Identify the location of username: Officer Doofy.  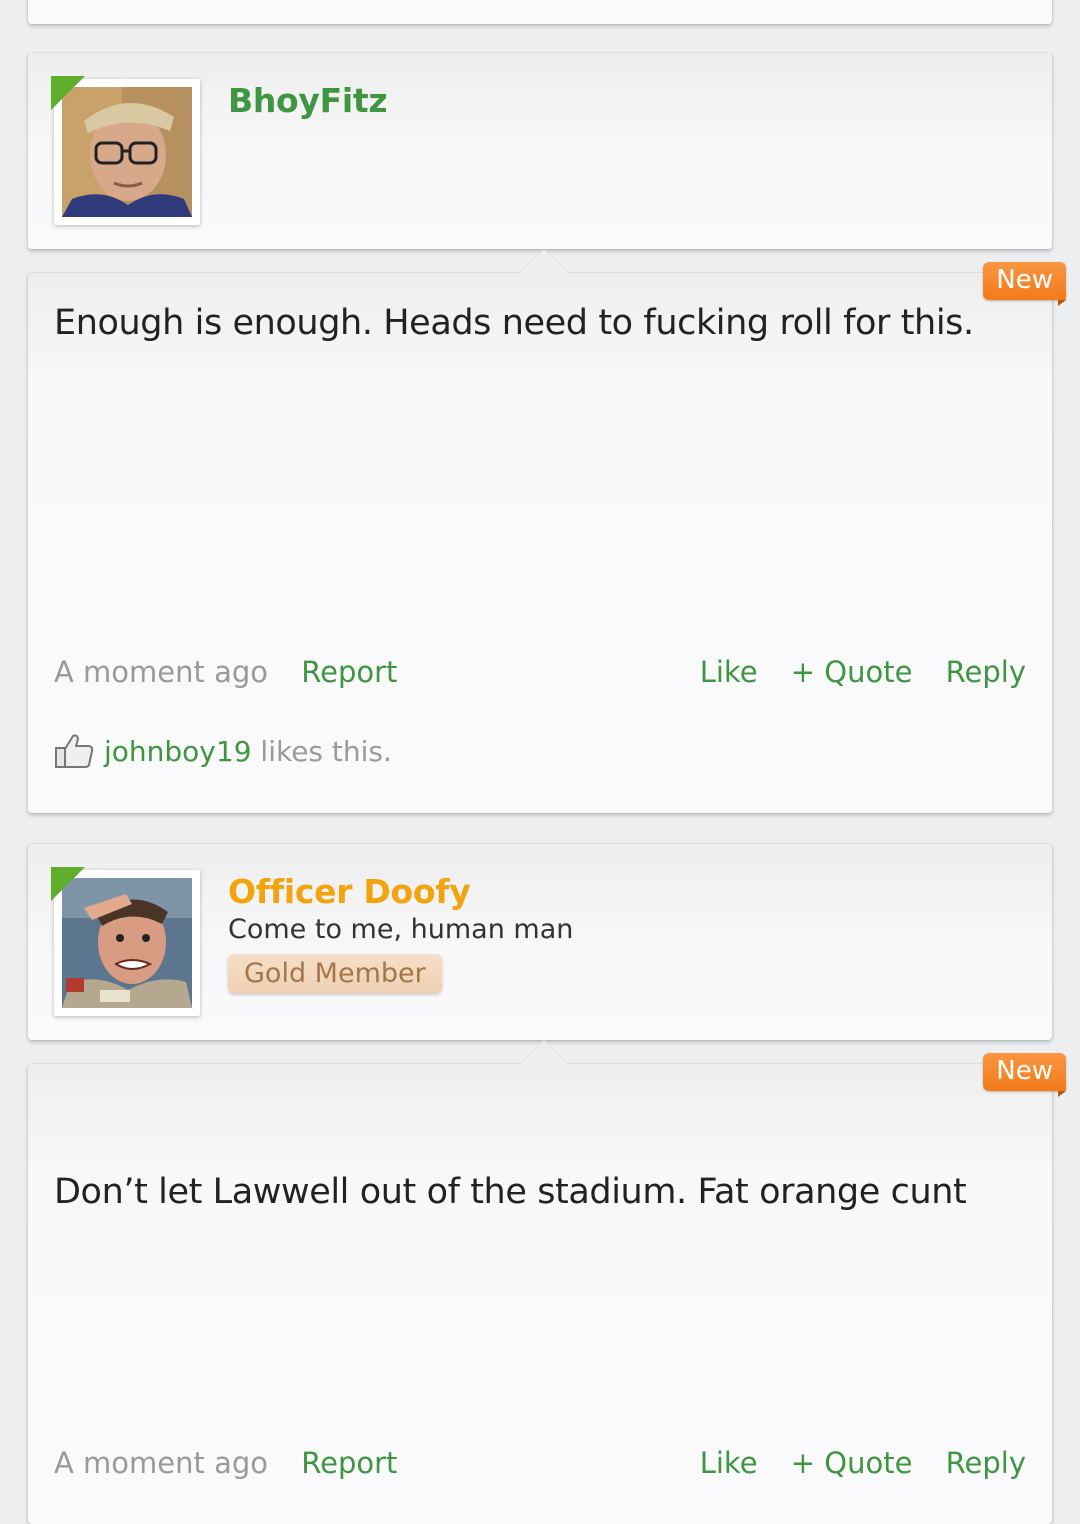
(349, 891).